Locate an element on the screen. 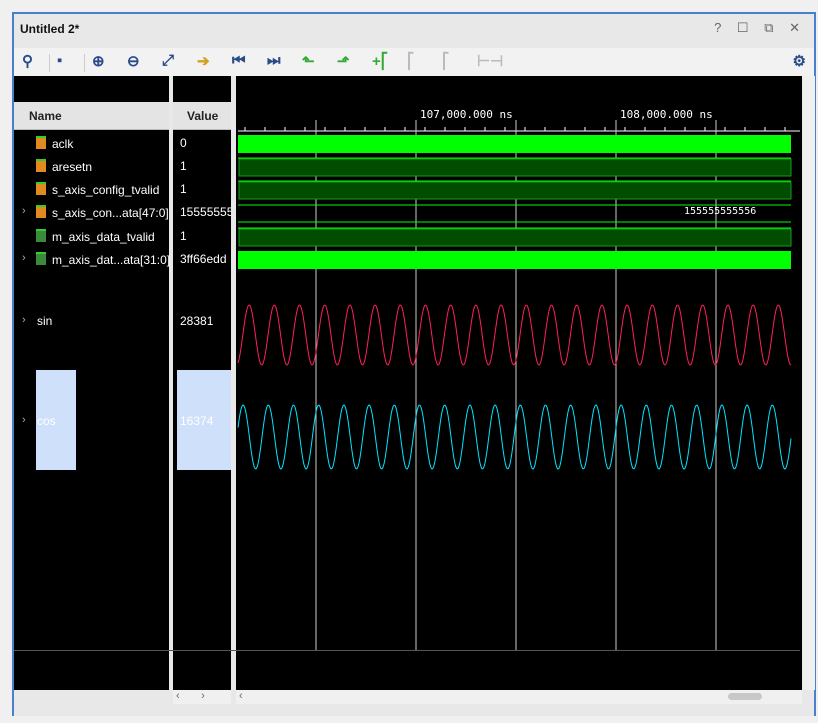 Image resolution: width=818 pixels, height=723 pixels. wave-vscrollbar is located at coordinates (809, 383).